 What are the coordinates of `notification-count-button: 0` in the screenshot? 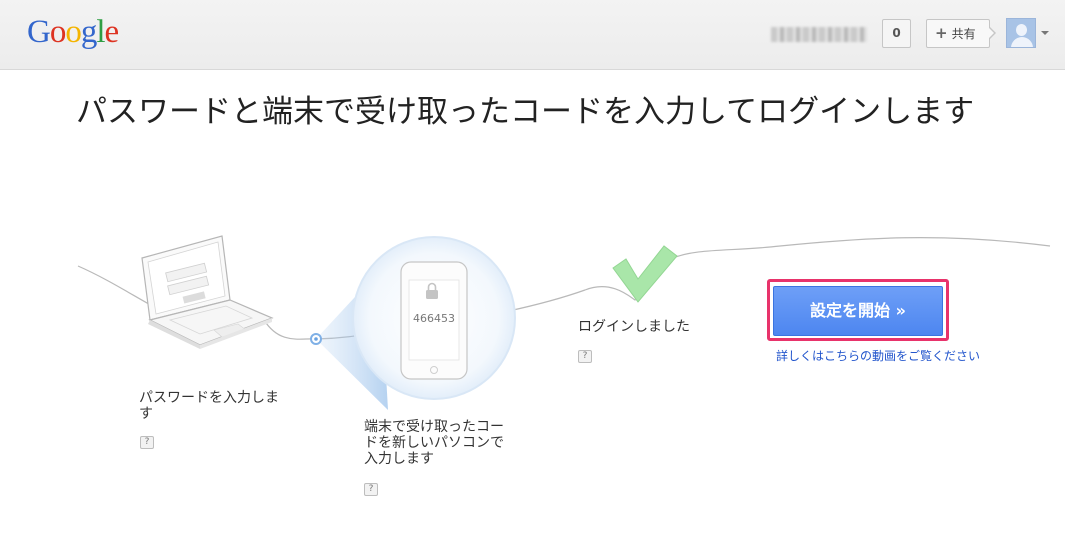 It's located at (896, 33).